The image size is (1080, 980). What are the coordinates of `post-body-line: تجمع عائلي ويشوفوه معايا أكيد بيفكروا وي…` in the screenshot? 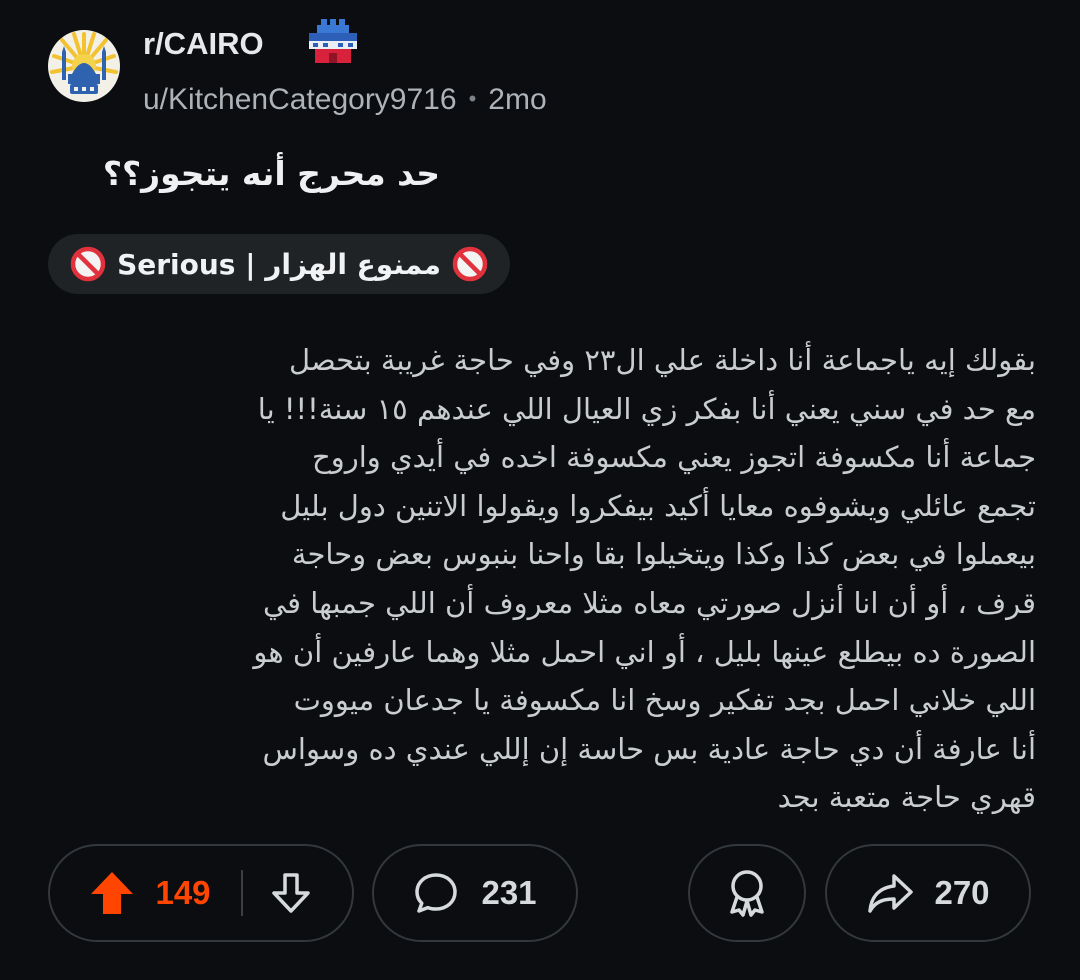 It's located at (658, 505).